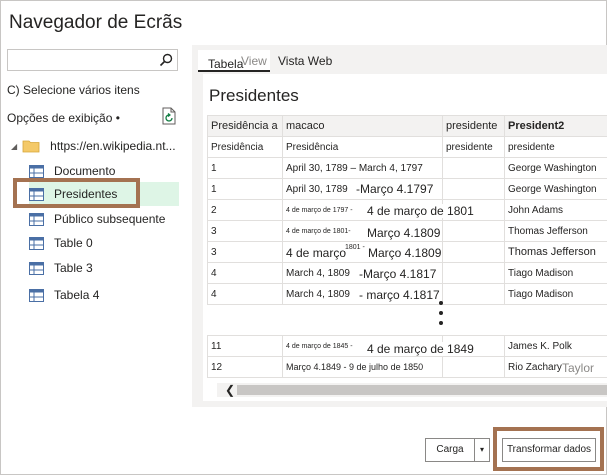 Image resolution: width=607 pixels, height=475 pixels. What do you see at coordinates (169, 116) in the screenshot?
I see `refresh-icon` at bounding box center [169, 116].